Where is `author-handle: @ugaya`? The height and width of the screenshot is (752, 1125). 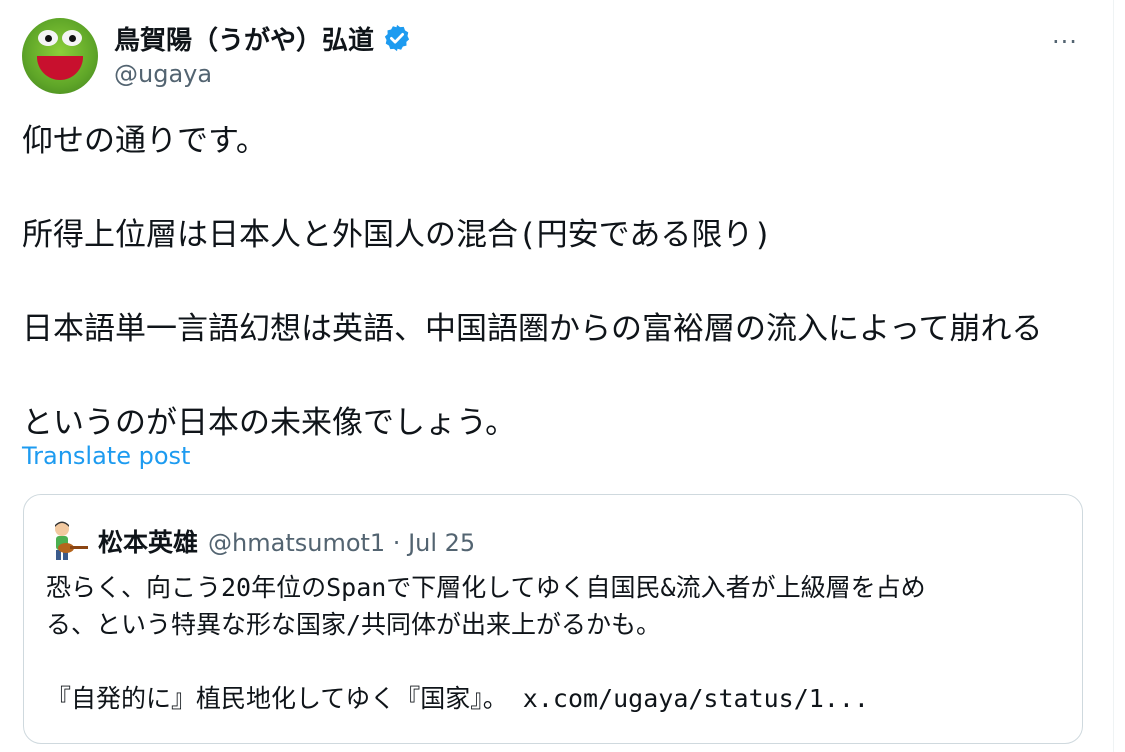
author-handle: @ugaya is located at coordinates (163, 74).